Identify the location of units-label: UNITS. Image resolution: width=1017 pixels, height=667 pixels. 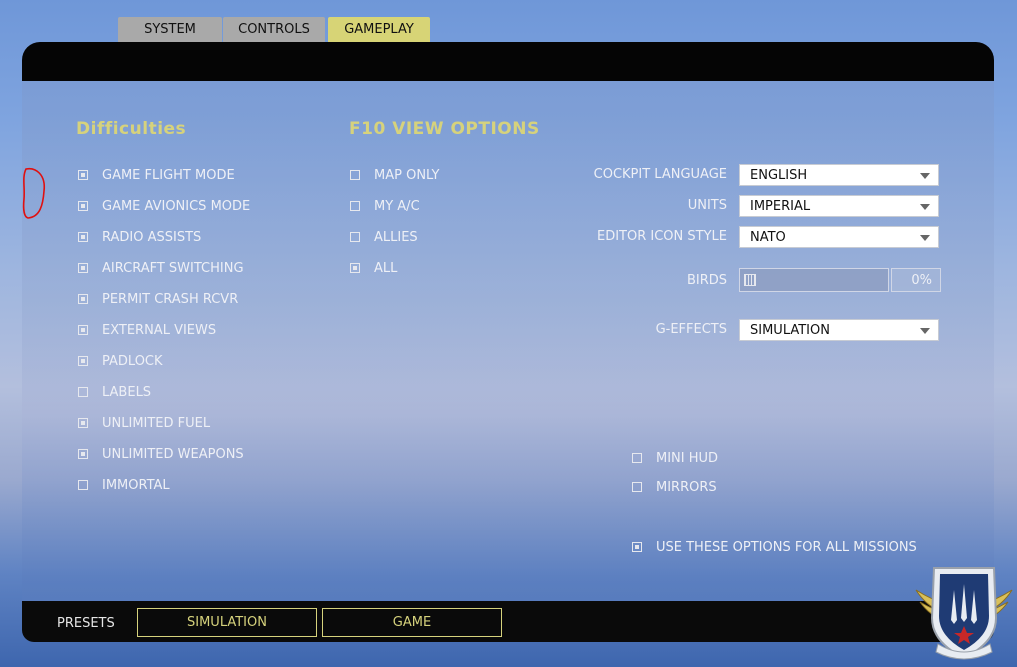
(707, 205).